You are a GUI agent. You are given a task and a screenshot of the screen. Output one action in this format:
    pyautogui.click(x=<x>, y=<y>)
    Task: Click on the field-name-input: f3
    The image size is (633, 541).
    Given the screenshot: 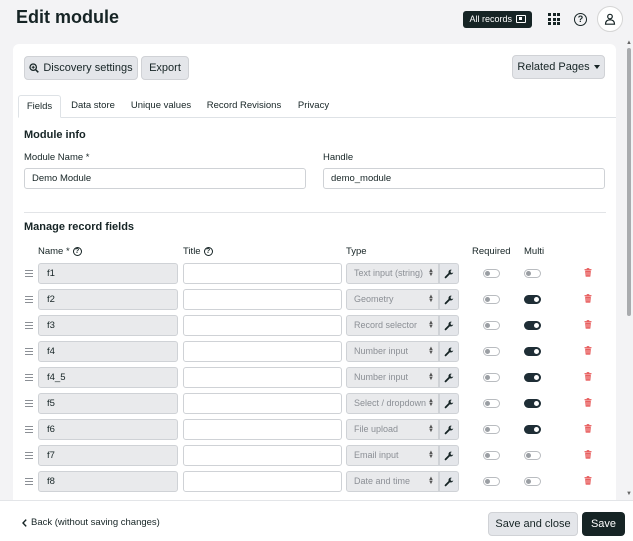 What is the action you would take?
    pyautogui.click(x=108, y=325)
    